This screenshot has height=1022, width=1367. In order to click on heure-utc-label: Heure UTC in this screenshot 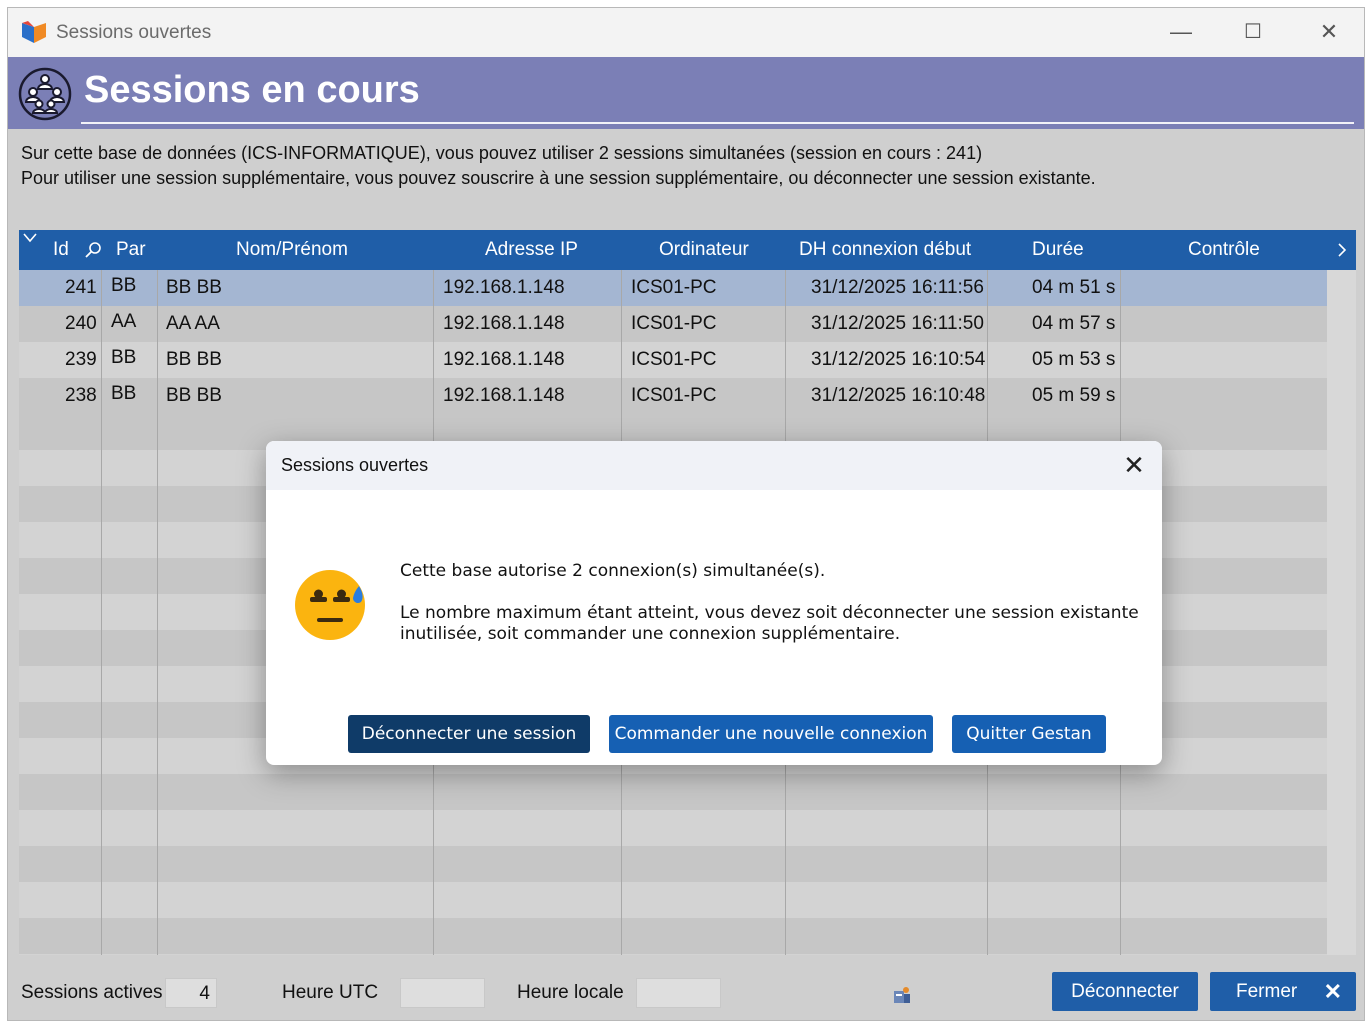, I will do `click(330, 992)`.